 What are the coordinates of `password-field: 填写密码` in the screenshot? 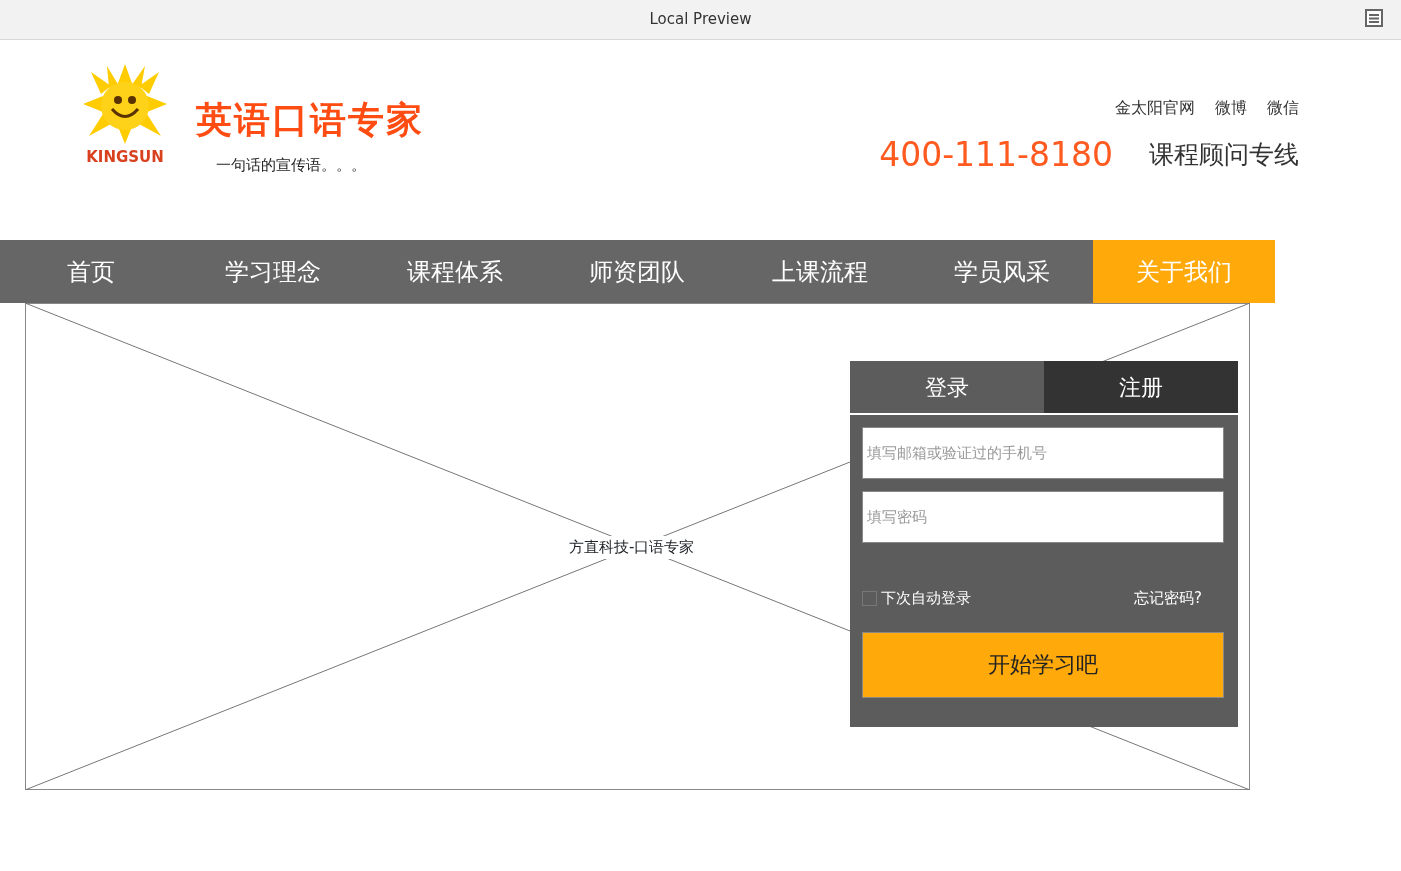 It's located at (1043, 517).